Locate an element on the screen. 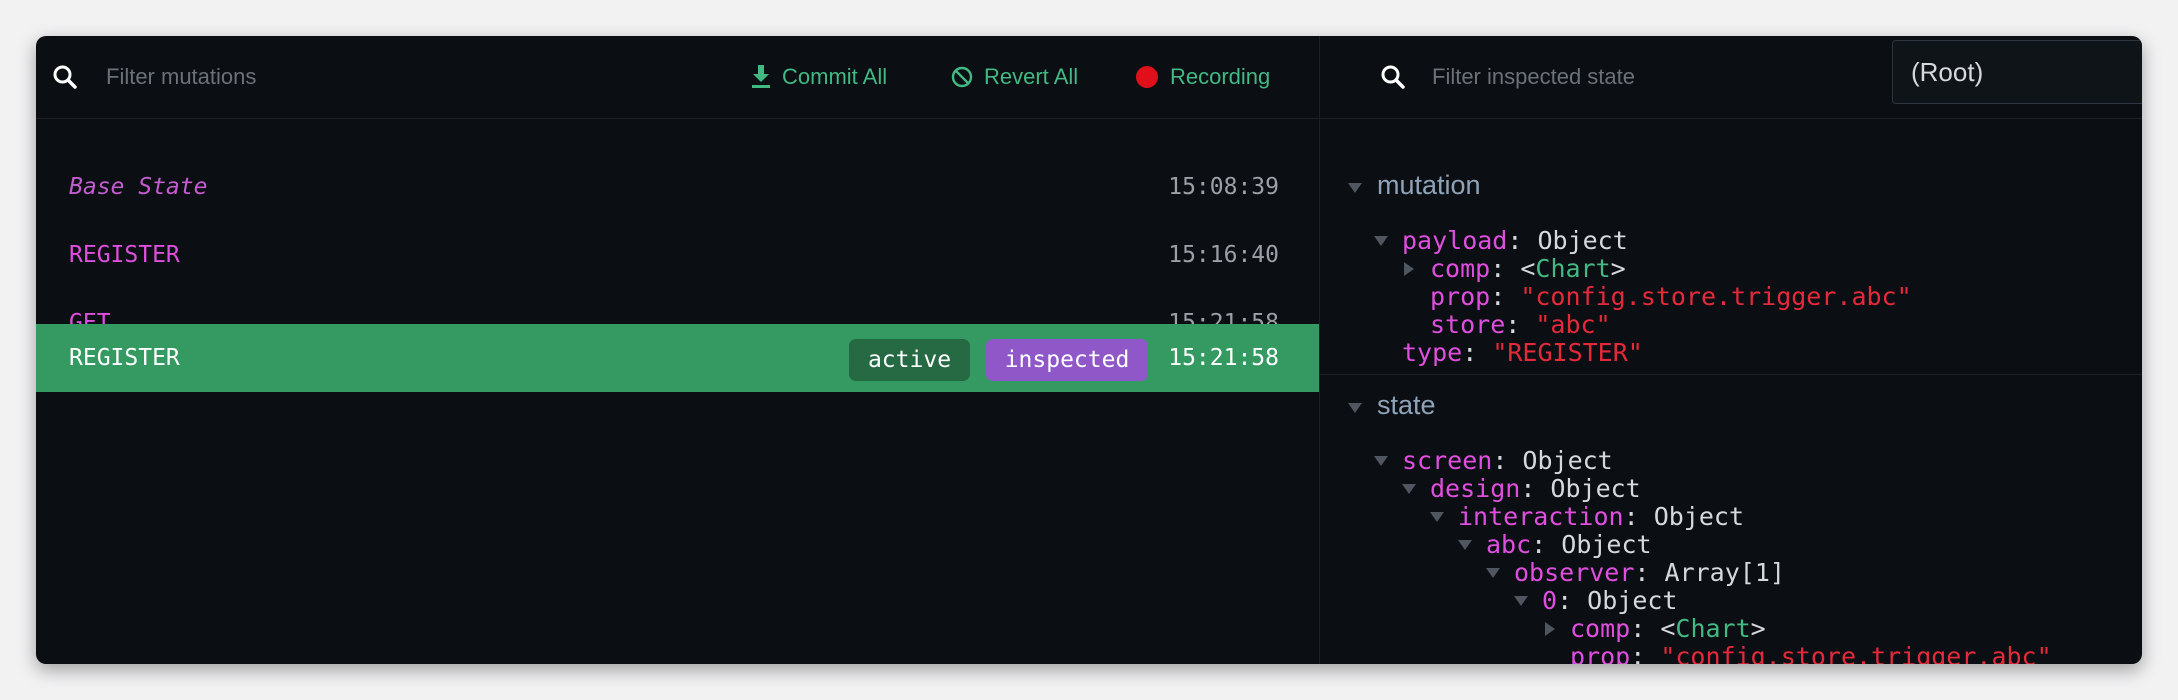 The image size is (2178, 700). tree-node-payload: payload: Object is located at coordinates (1731, 241).